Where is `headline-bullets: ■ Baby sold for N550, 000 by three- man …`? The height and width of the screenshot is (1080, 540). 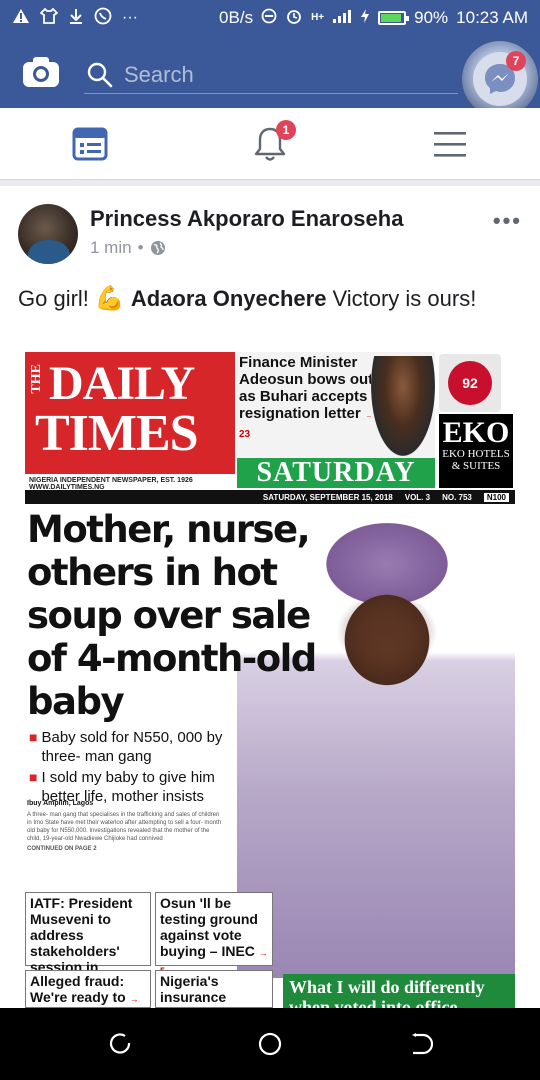
headline-bullets: ■ Baby sold for N550, 000 by three- man … is located at coordinates (132, 768).